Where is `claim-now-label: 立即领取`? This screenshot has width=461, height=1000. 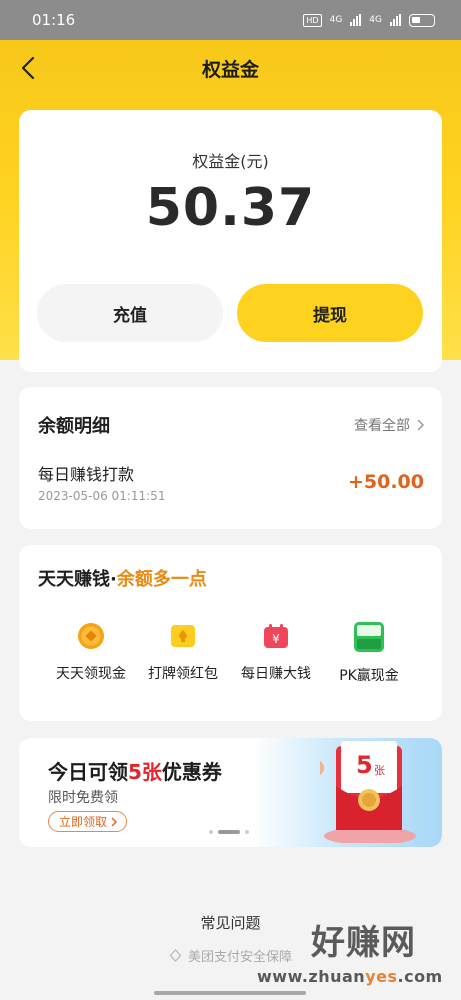
claim-now-label: 立即领取 is located at coordinates (83, 822).